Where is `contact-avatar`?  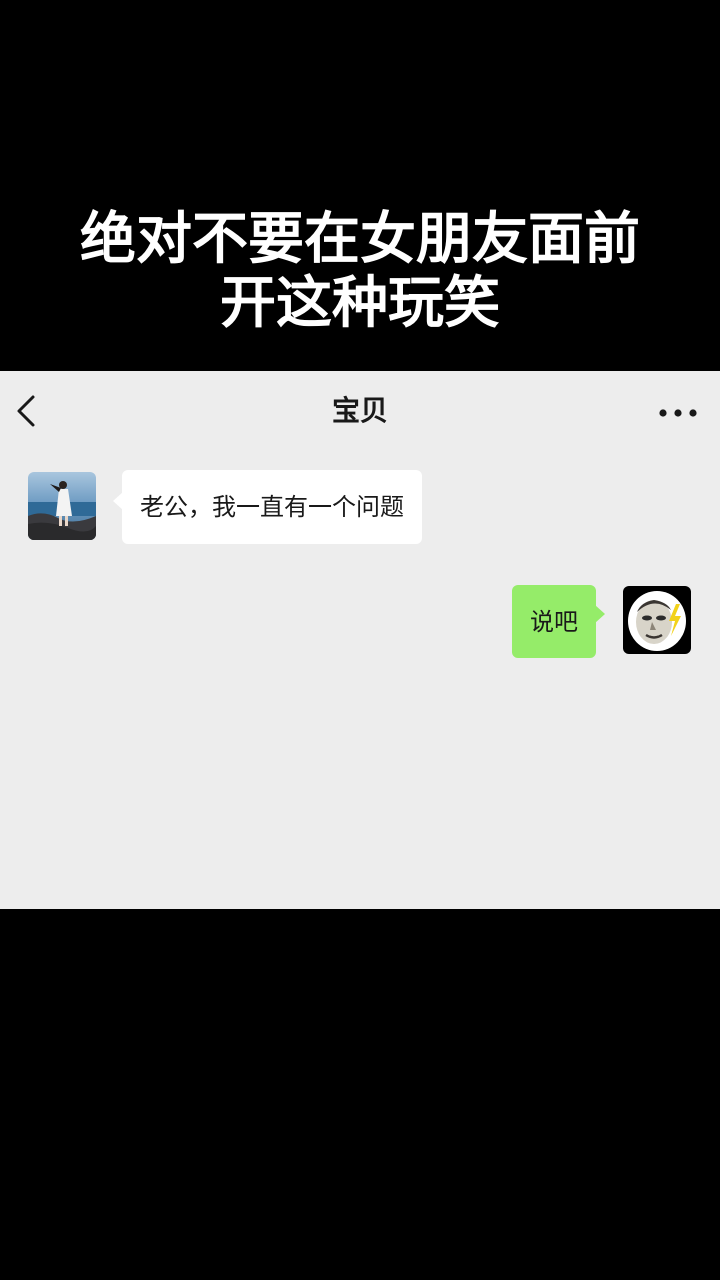
contact-avatar is located at coordinates (62, 506).